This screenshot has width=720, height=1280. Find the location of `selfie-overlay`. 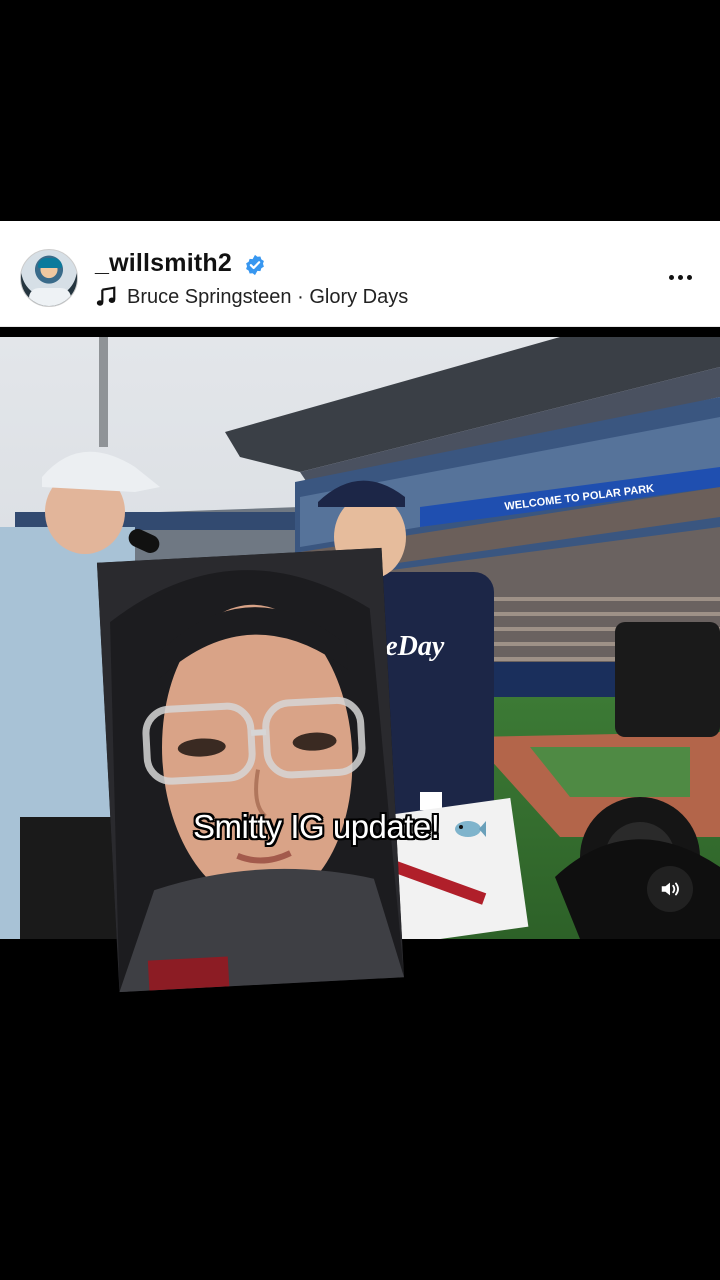

selfie-overlay is located at coordinates (250, 770).